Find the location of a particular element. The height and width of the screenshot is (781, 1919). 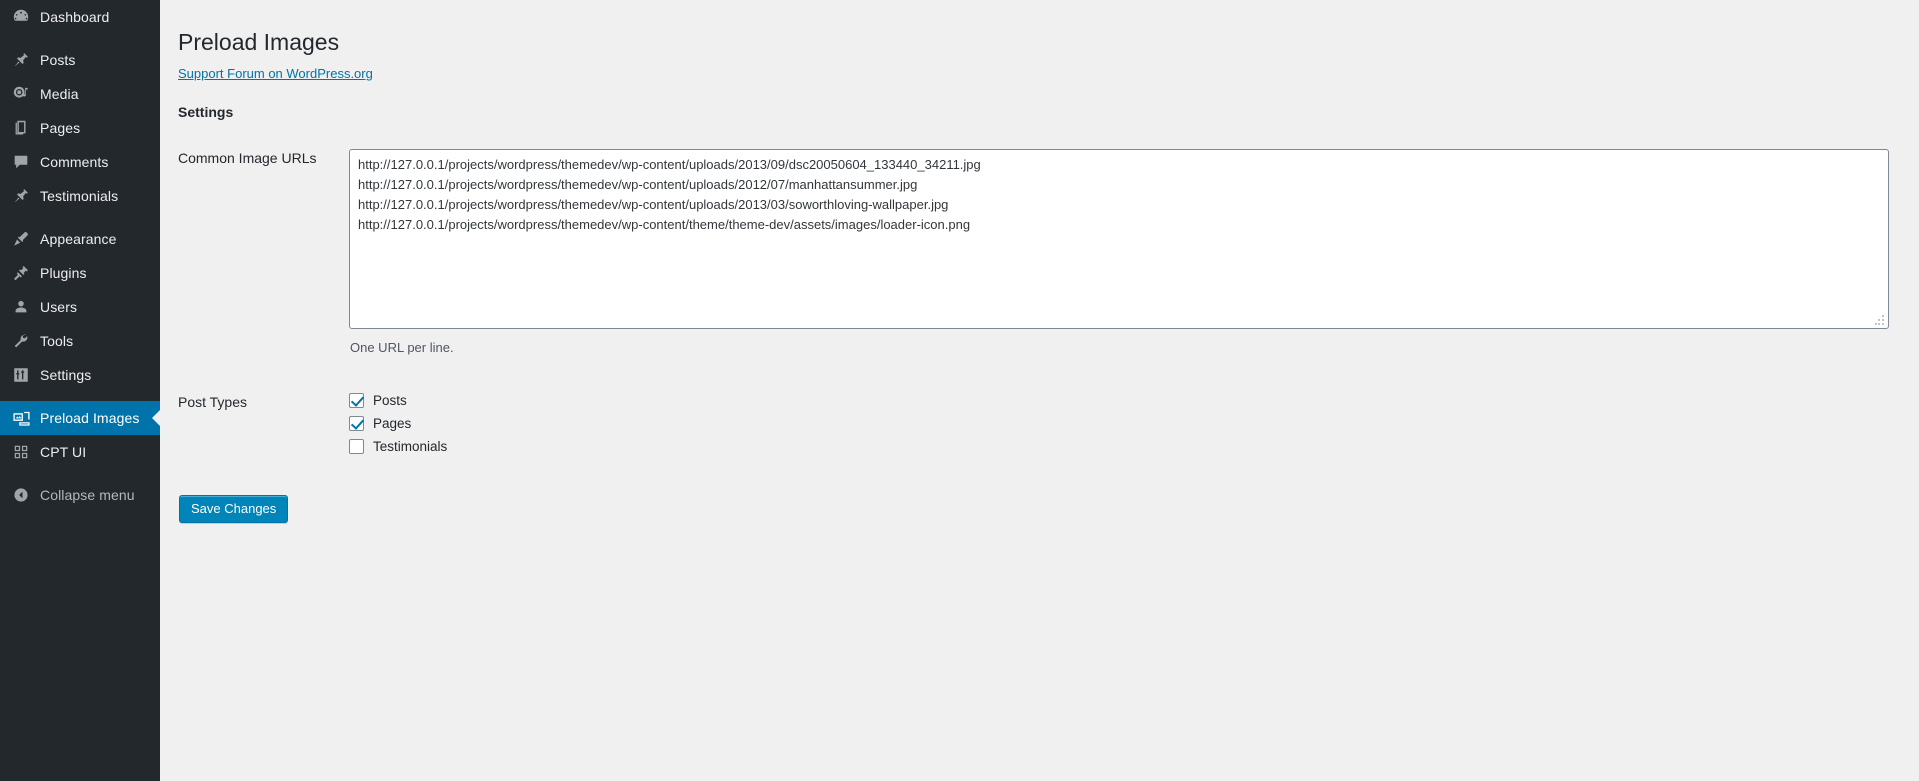

support-forum-link: Support Forum on WordPress.org is located at coordinates (275, 73).